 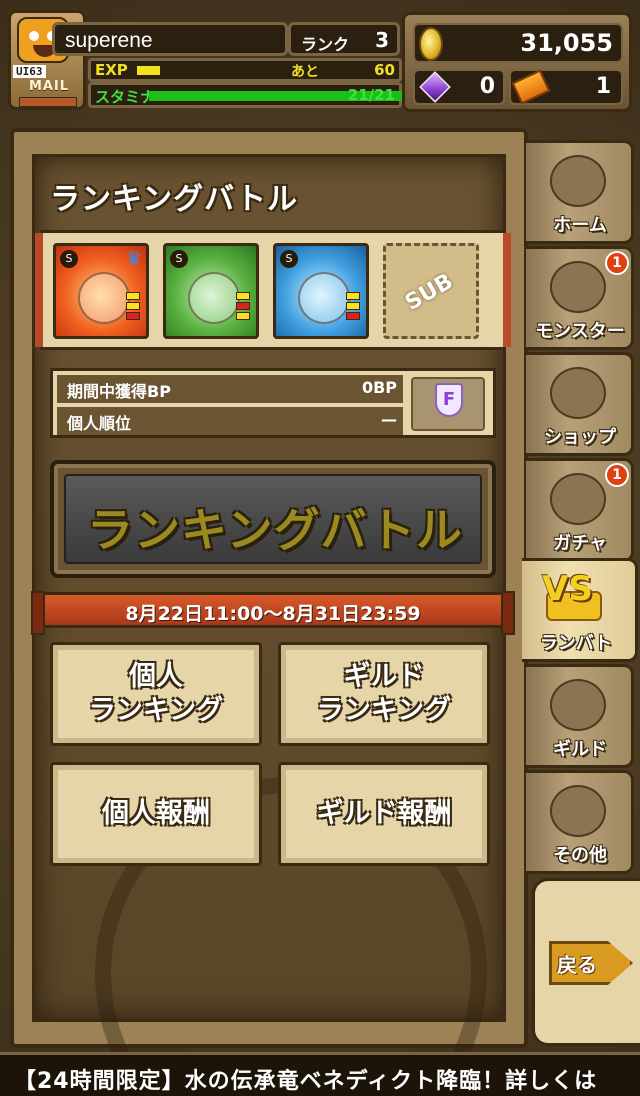 I want to click on monster-slot-3: S, so click(x=321, y=291).